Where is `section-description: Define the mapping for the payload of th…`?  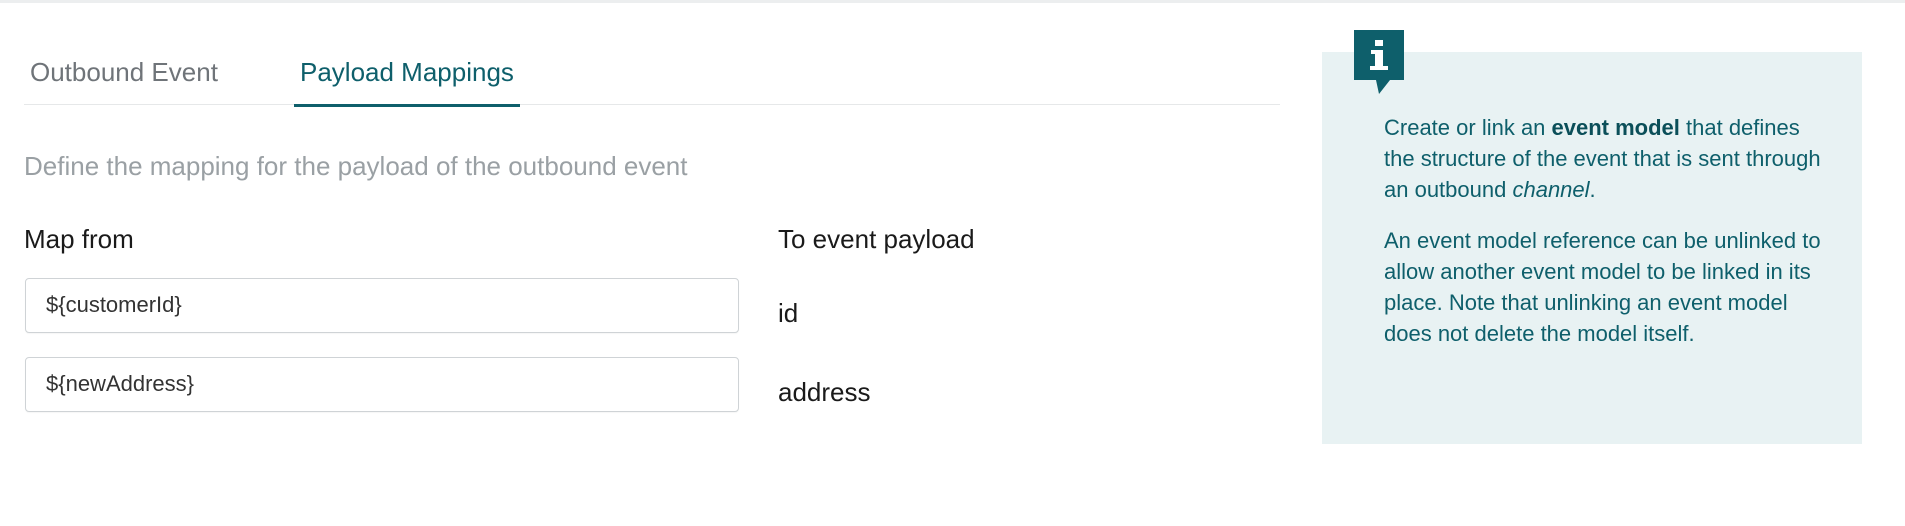 section-description: Define the mapping for the payload of th… is located at coordinates (356, 166).